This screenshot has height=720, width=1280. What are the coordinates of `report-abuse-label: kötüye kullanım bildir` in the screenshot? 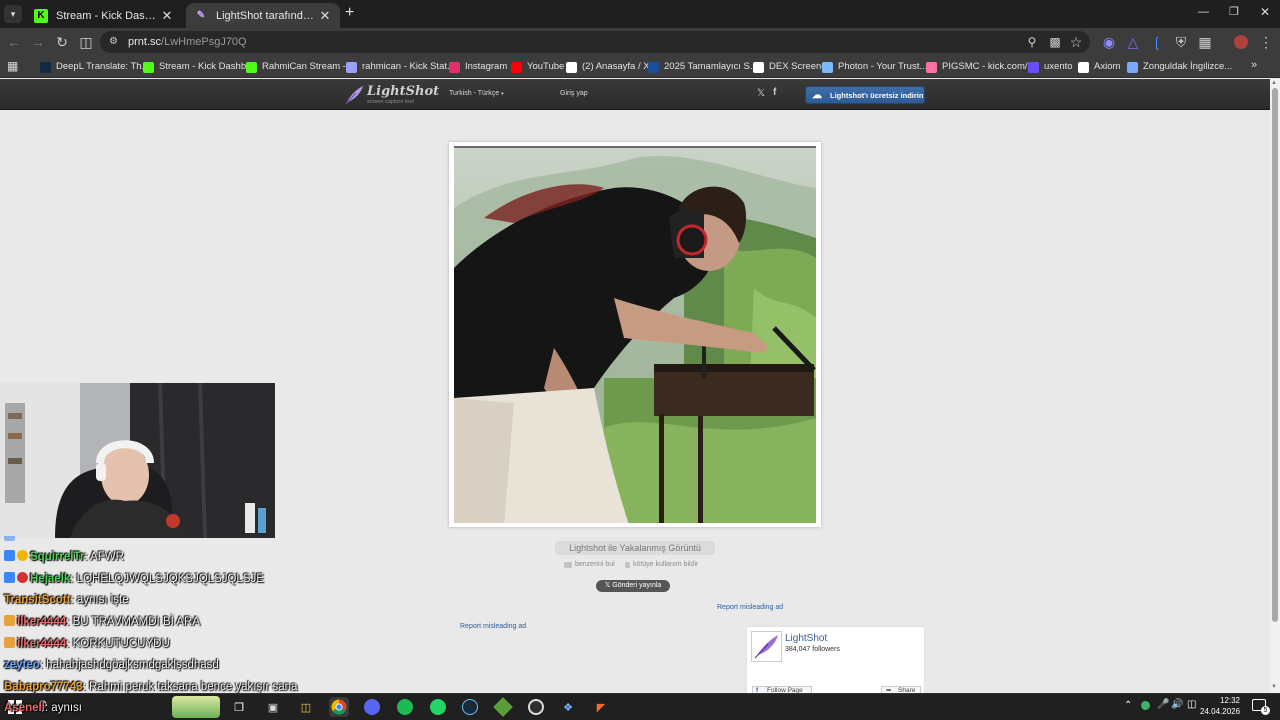 It's located at (666, 564).